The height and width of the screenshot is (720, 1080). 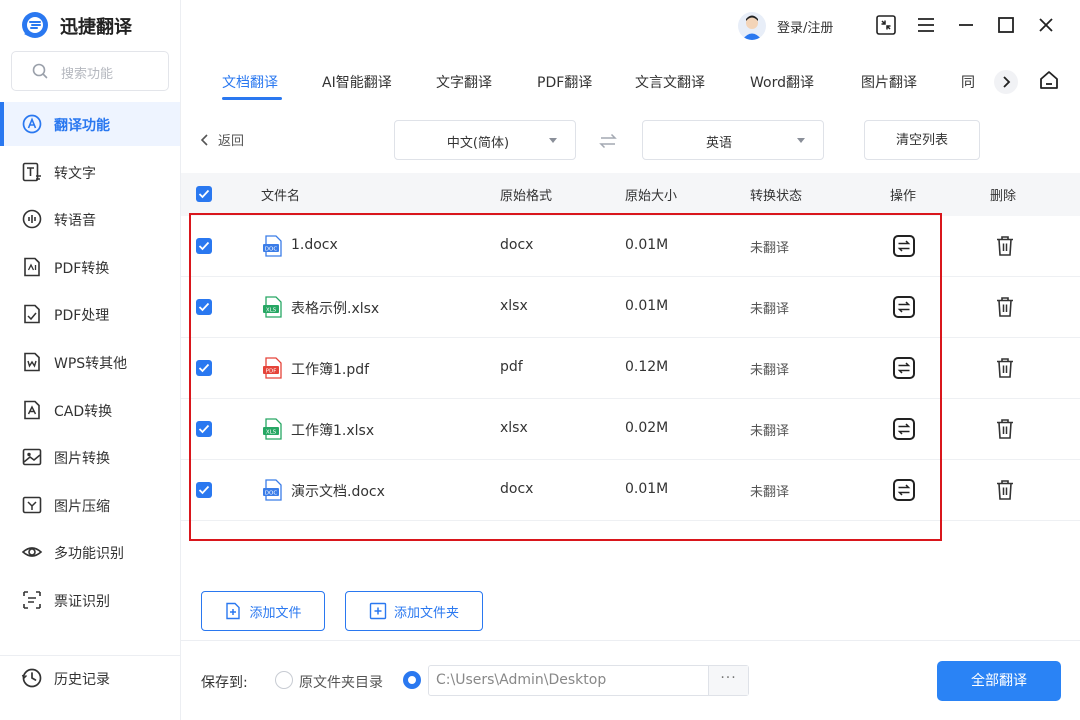 What do you see at coordinates (31, 171) in the screenshot?
I see `text-convert-icon` at bounding box center [31, 171].